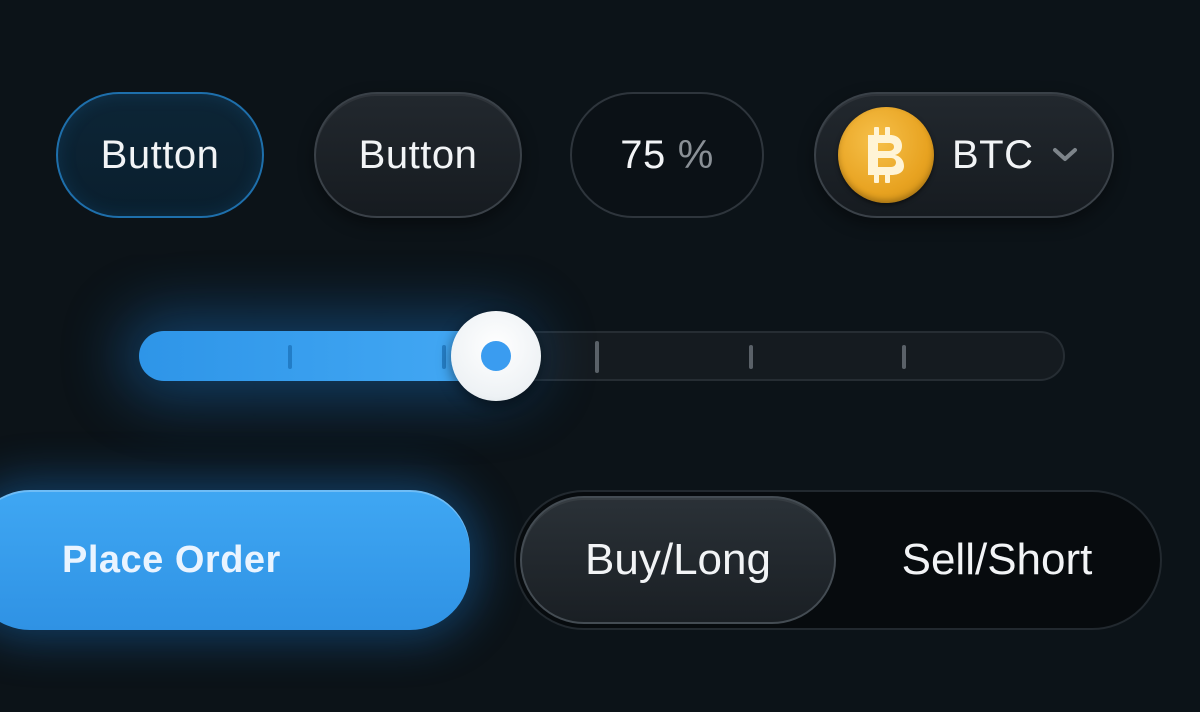 The image size is (1200, 712). Describe the element at coordinates (1065, 155) in the screenshot. I see `chevron-down-icon` at that location.